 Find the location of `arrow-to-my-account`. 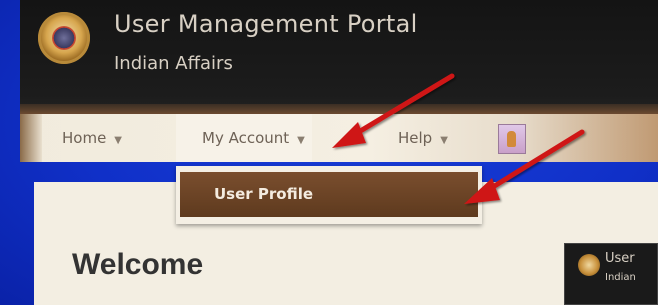

arrow-to-my-account is located at coordinates (393, 110).